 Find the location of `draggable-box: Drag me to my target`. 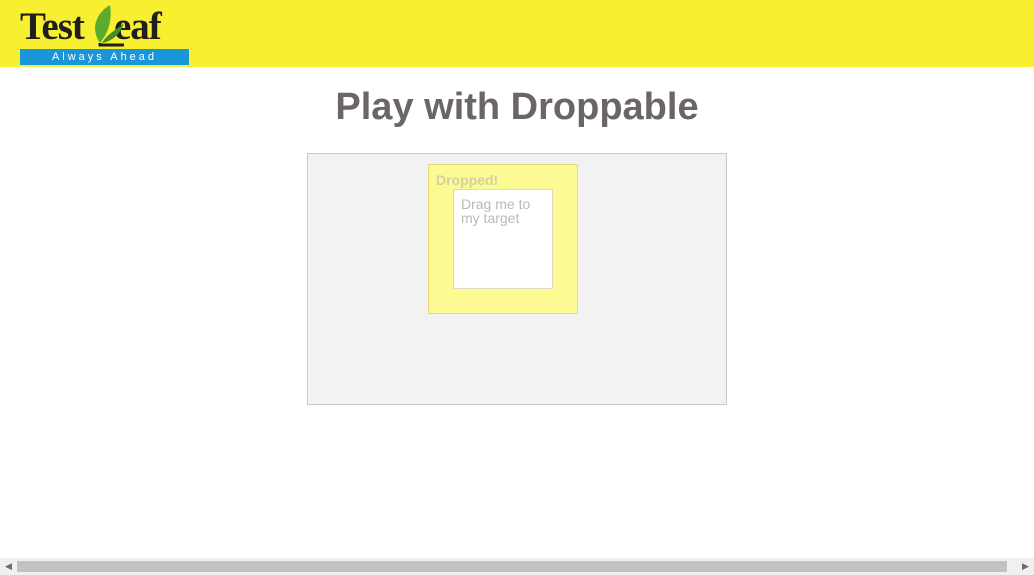

draggable-box: Drag me to my target is located at coordinates (503, 239).